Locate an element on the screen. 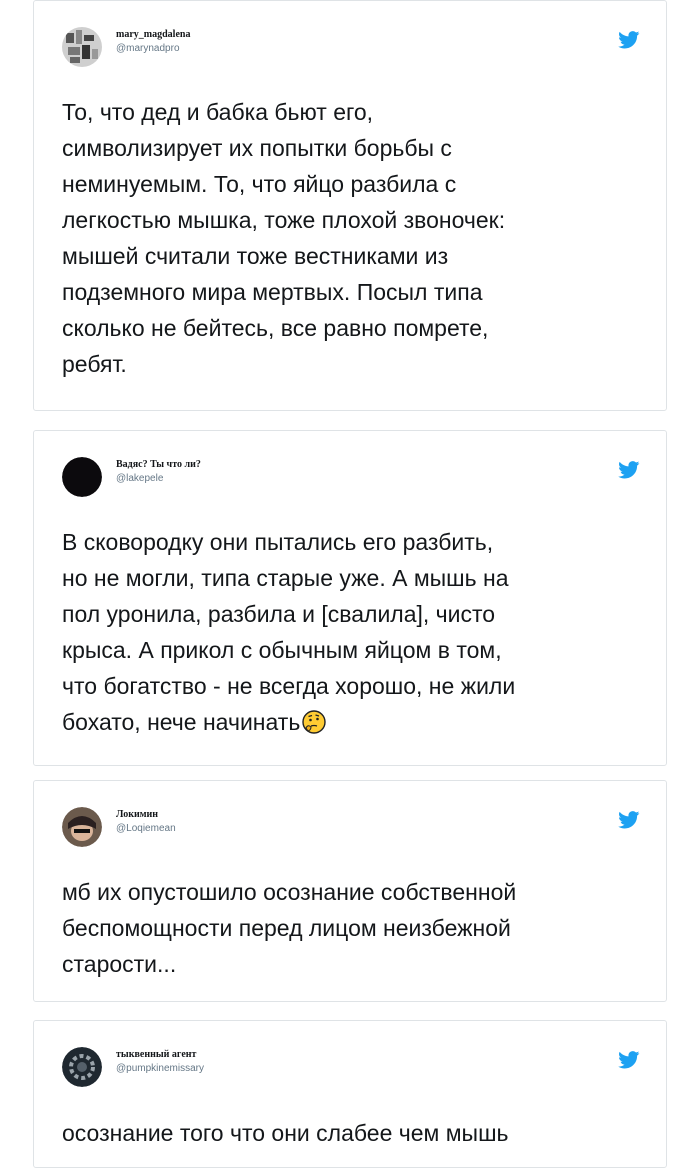  display-name: Вадяс? Ты что ли? is located at coordinates (158, 464).